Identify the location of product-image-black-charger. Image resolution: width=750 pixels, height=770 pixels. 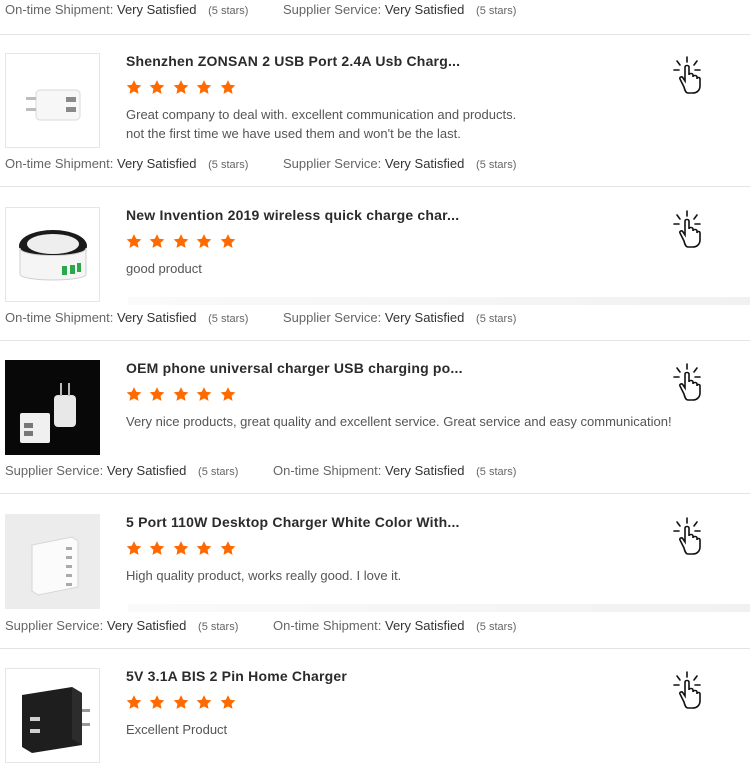
(52, 715).